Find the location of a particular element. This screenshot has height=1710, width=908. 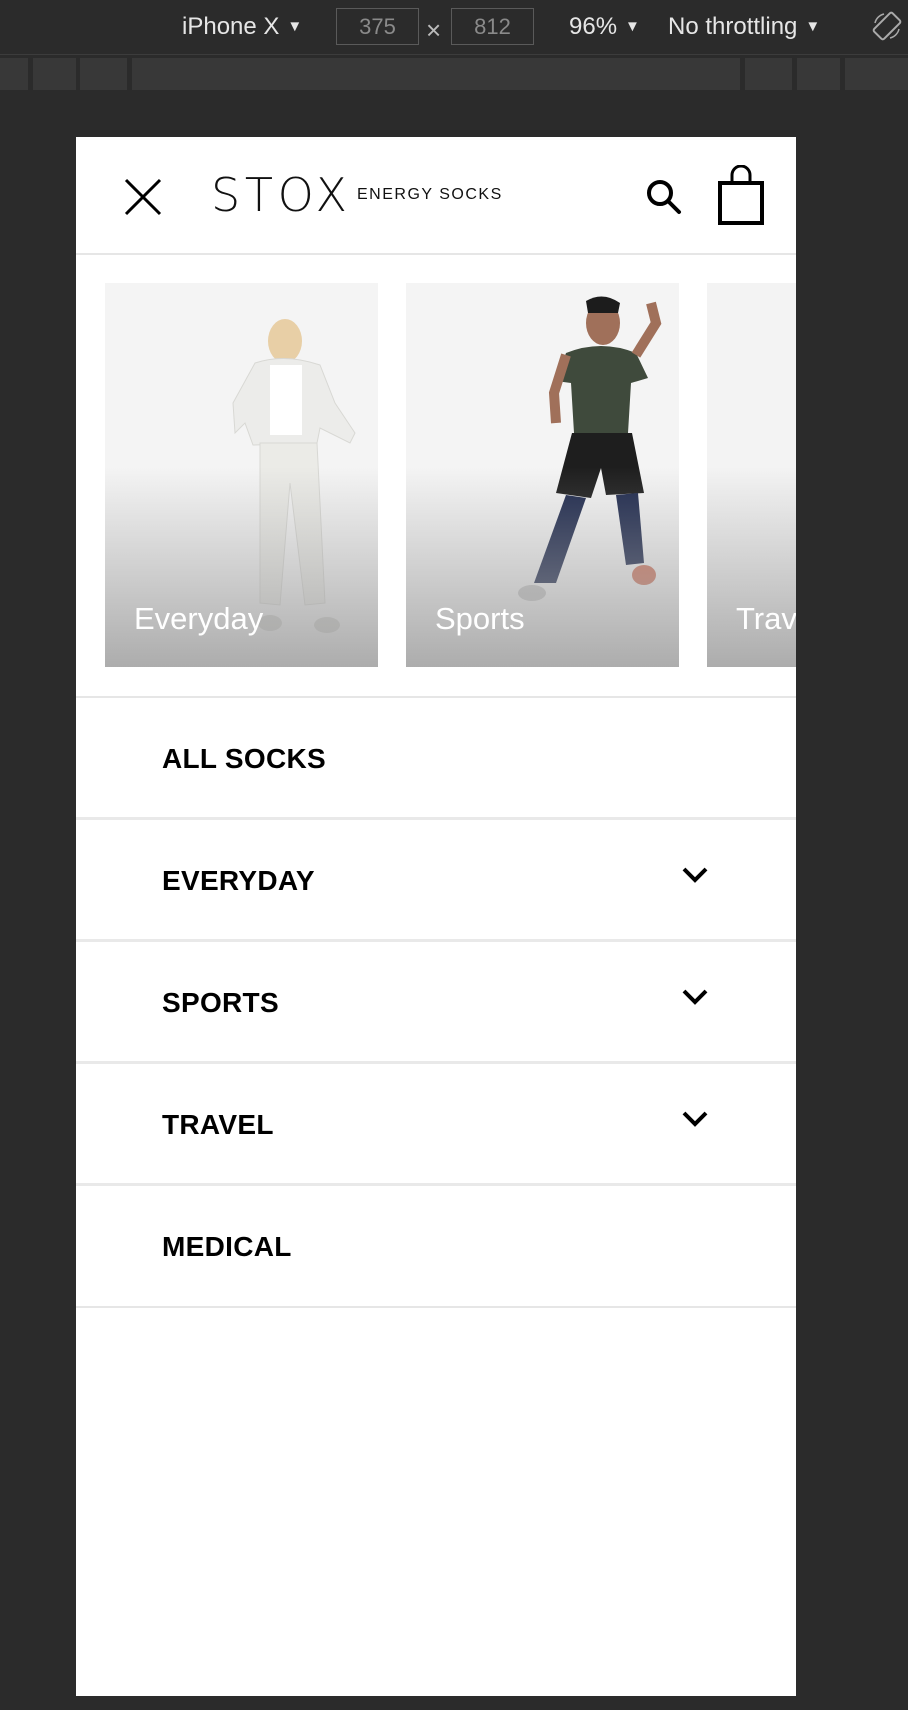

device-select: iPhone X ▼ is located at coordinates (242, 27).